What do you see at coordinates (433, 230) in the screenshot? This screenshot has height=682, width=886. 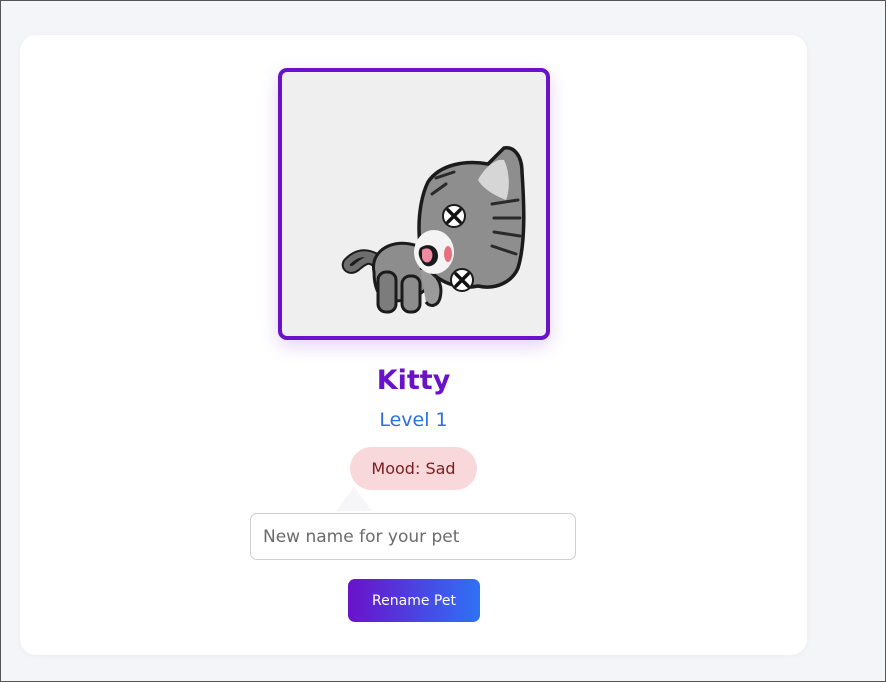 I see `sad-cat-icon` at bounding box center [433, 230].